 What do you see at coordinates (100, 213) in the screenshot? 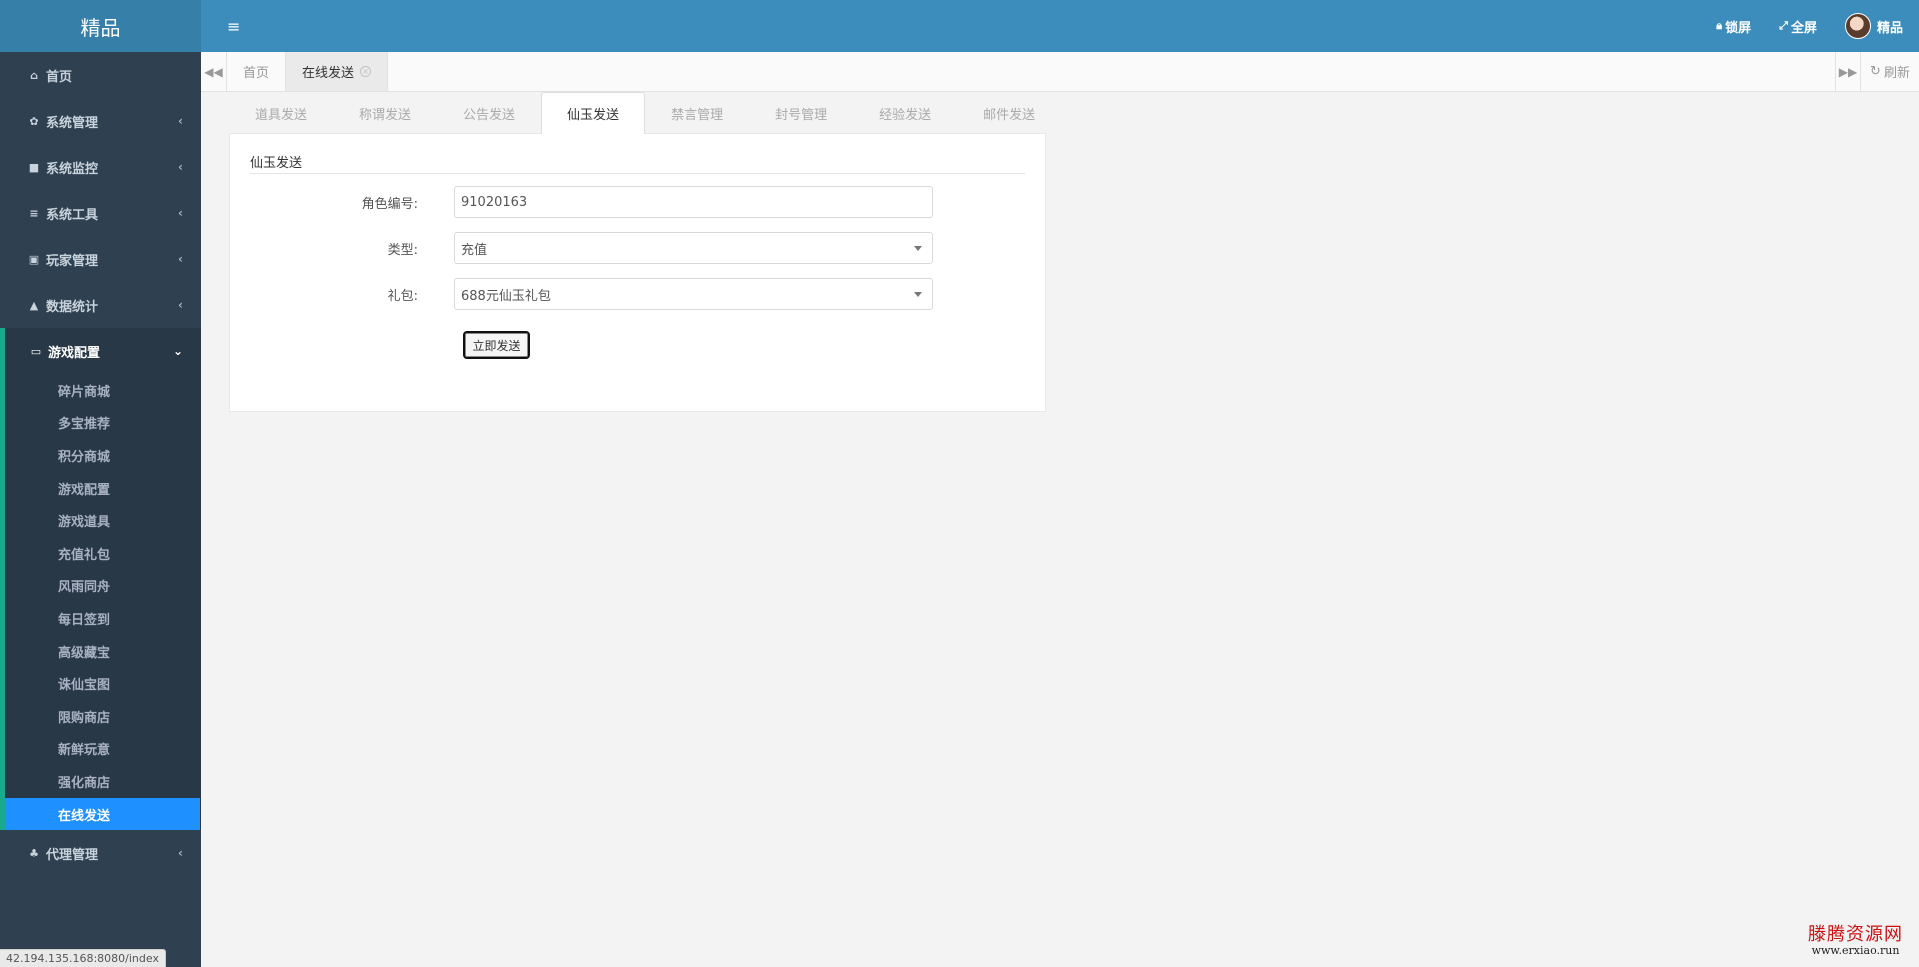
I see `sidebar-item-3: ≡ 系统工具 ‹` at bounding box center [100, 213].